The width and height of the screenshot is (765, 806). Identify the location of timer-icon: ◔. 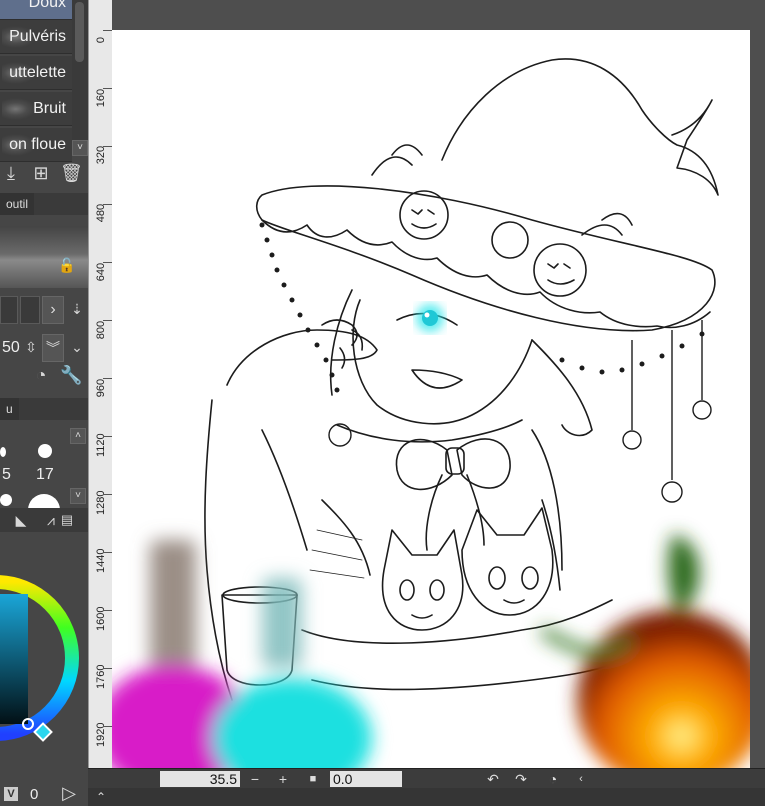
(41, 375).